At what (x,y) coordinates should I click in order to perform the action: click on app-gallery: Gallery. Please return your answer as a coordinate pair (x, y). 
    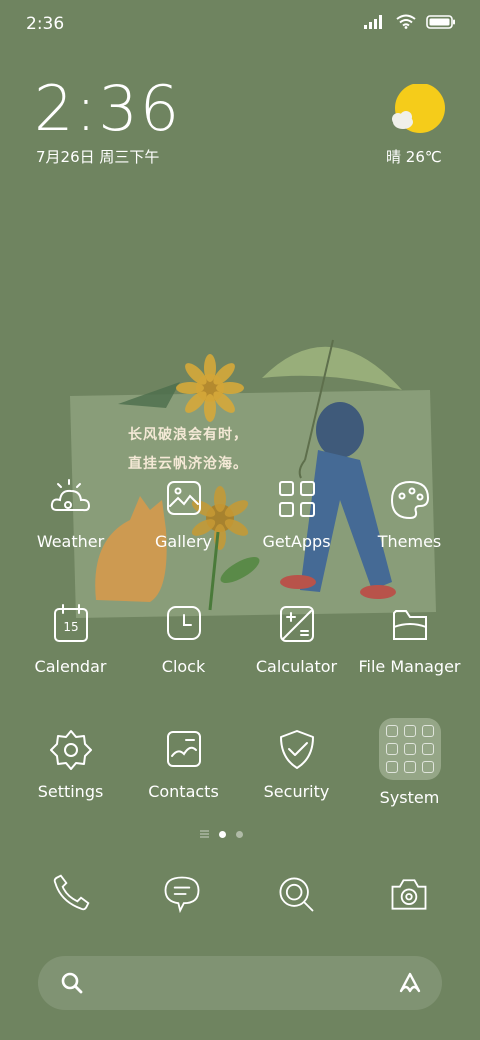
    Looking at the image, I should click on (183, 513).